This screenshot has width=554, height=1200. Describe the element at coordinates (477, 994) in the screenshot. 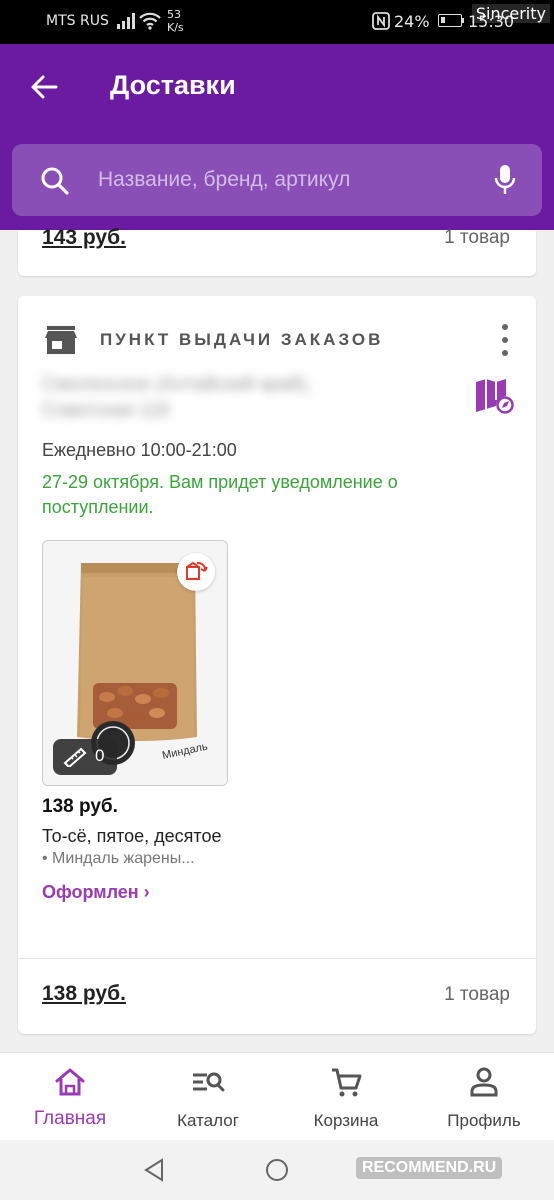

I see `item-count: 1 товар` at that location.